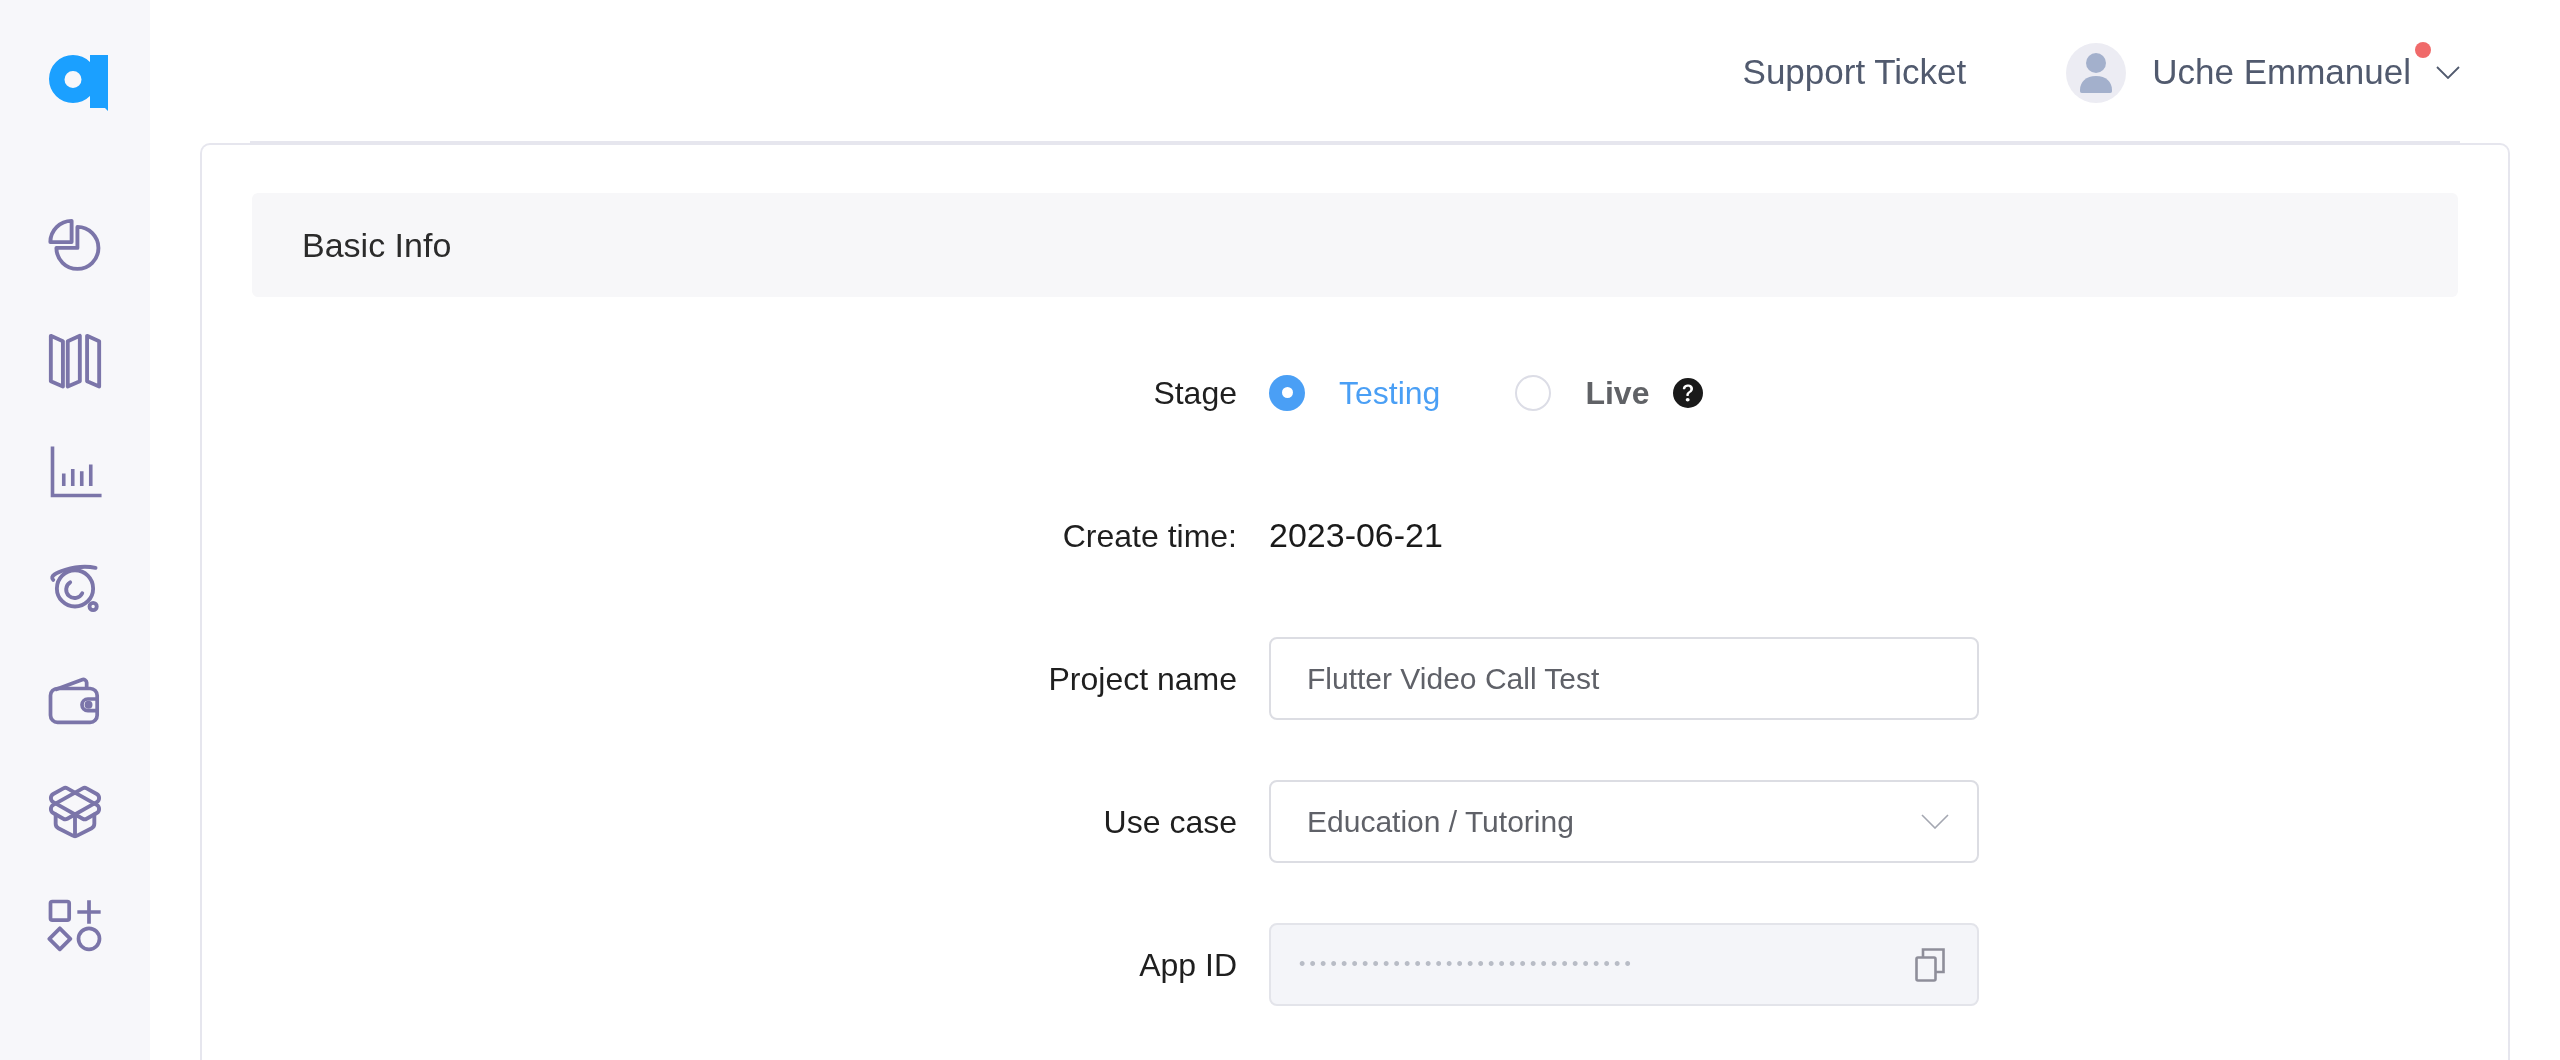  Describe the element at coordinates (75, 926) in the screenshot. I see `shapes-icon` at that location.